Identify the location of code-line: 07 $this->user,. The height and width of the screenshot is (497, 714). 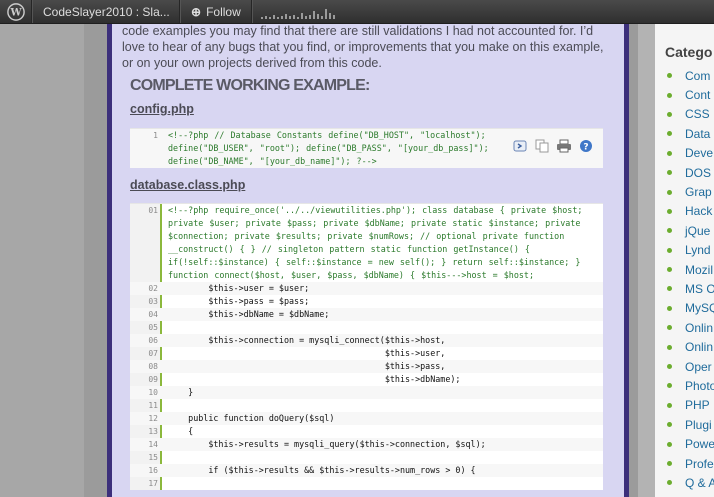
(366, 353).